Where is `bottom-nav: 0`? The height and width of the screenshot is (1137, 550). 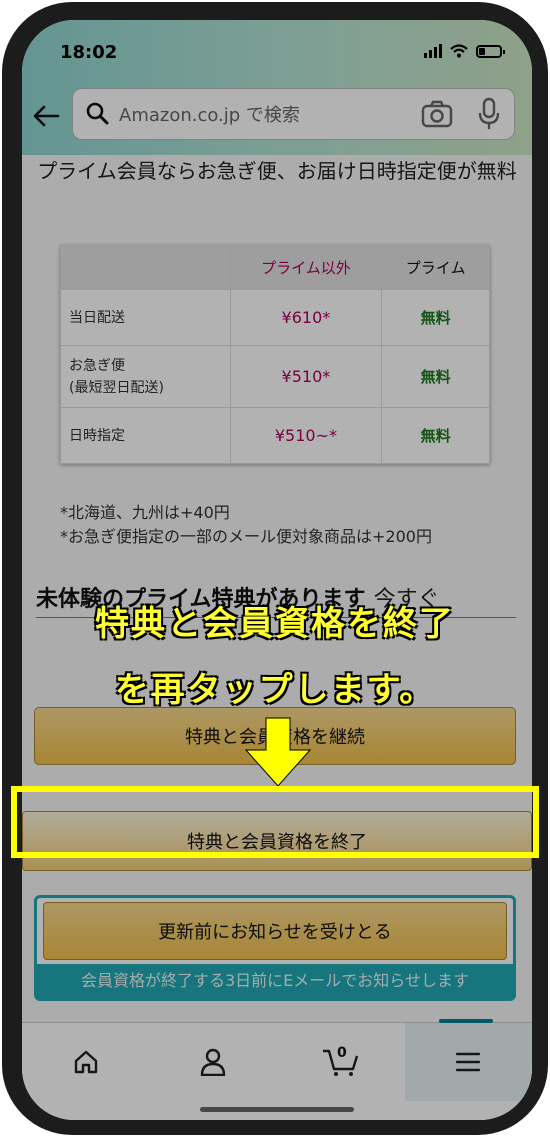 bottom-nav: 0 is located at coordinates (277, 1069).